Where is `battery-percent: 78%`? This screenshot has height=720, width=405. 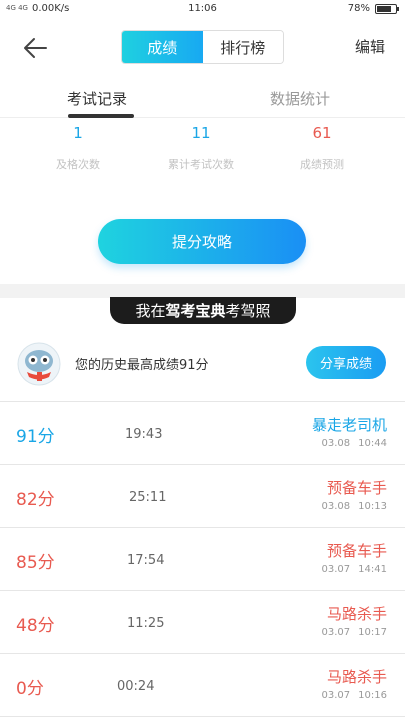 battery-percent: 78% is located at coordinates (358, 8).